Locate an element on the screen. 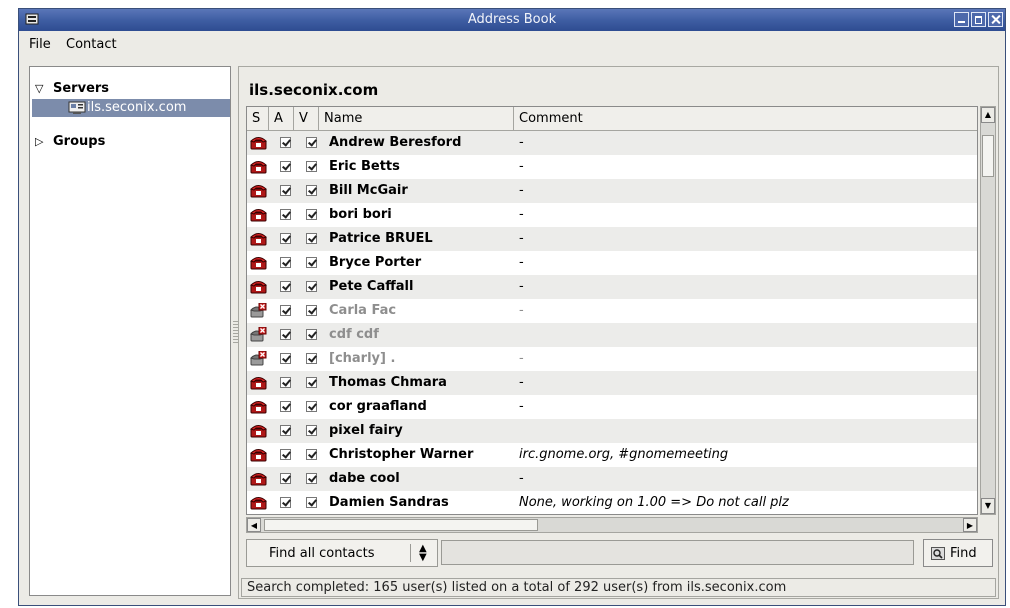 The width and height of the screenshot is (1010, 608). column-audio: A is located at coordinates (281, 118).